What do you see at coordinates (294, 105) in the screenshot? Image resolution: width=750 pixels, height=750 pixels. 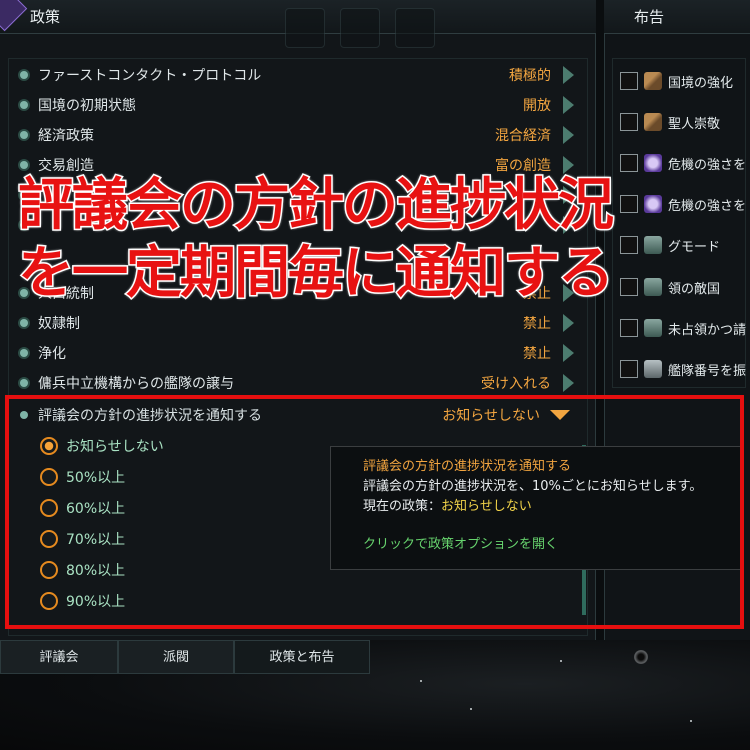 I see `policy-row: 国境の初期状態 開放` at bounding box center [294, 105].